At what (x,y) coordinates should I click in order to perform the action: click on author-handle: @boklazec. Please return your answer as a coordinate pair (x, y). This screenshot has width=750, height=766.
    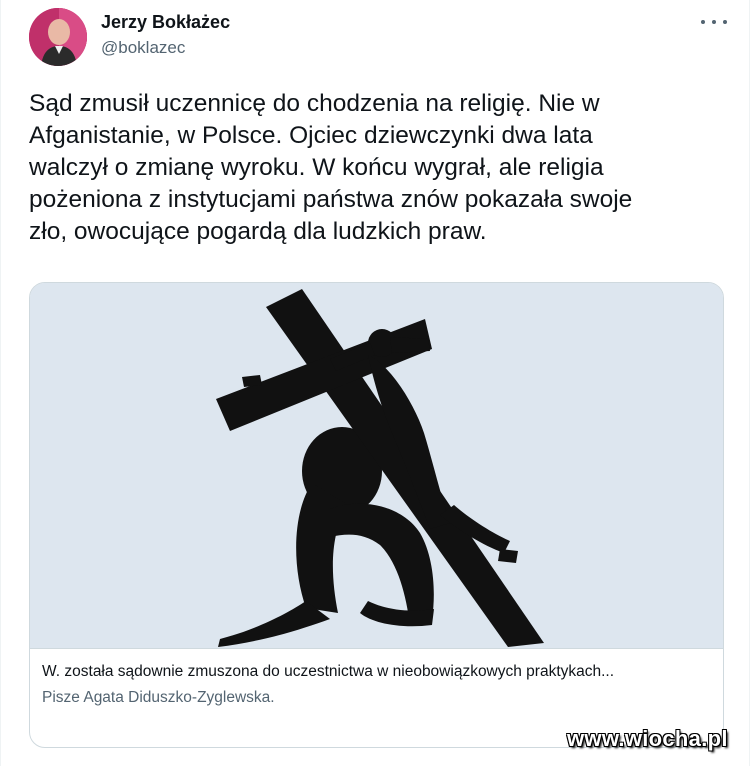
    Looking at the image, I should click on (143, 48).